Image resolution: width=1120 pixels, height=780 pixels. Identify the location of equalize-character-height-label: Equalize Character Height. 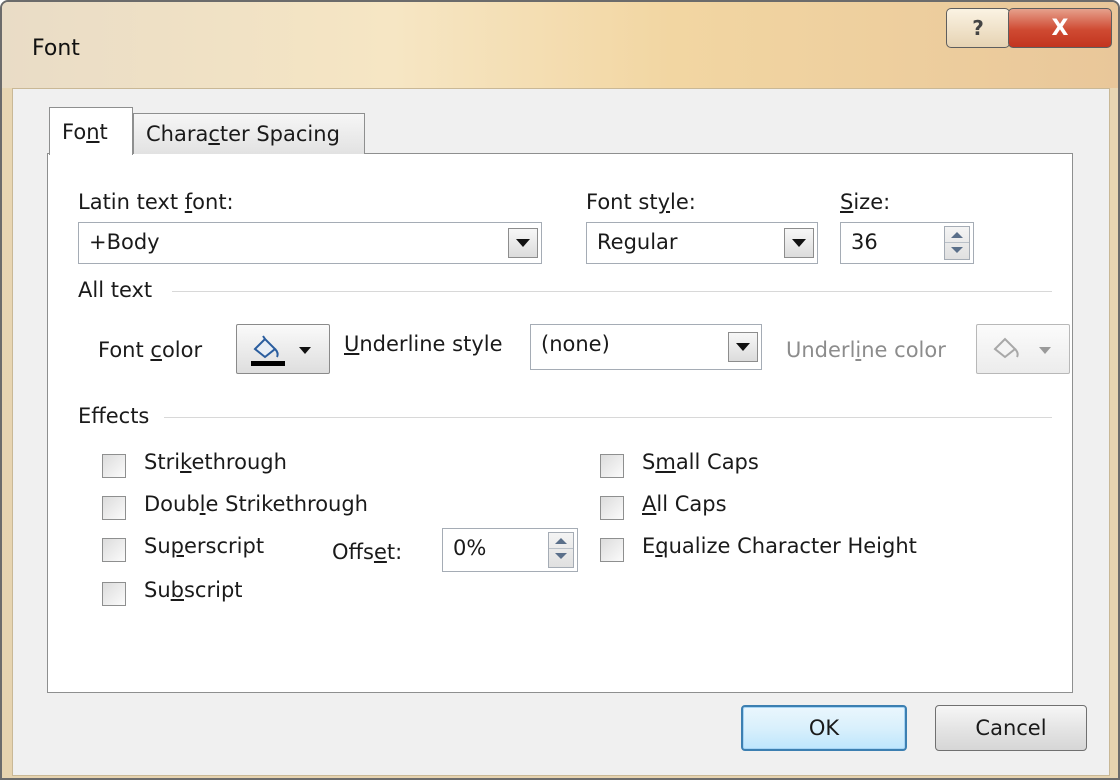
(779, 546).